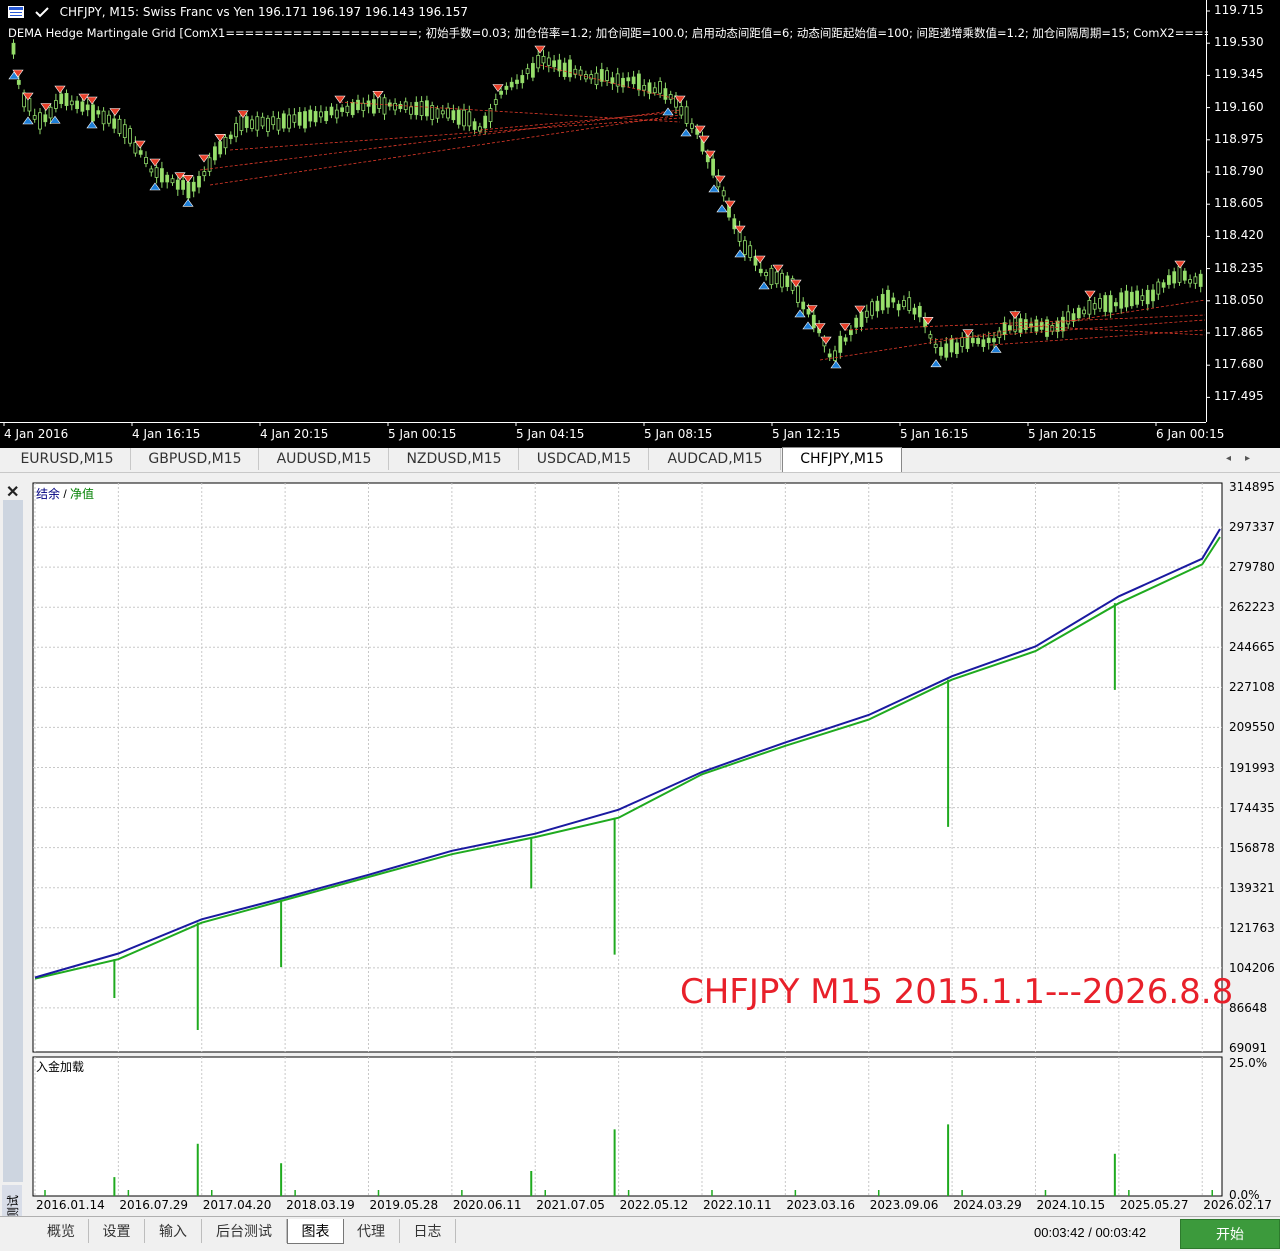  I want to click on symbol-tab-chfjpy-m15: CHFJPY,M15, so click(842, 459).